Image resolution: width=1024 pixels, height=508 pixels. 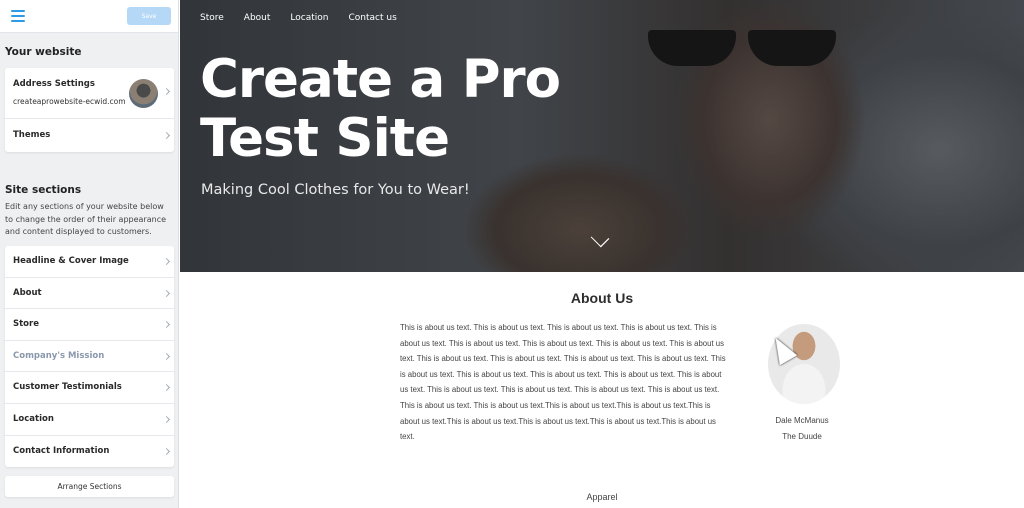 What do you see at coordinates (335, 190) in the screenshot?
I see `hero-tagline: Making Cool Clothes for You to Wear!` at bounding box center [335, 190].